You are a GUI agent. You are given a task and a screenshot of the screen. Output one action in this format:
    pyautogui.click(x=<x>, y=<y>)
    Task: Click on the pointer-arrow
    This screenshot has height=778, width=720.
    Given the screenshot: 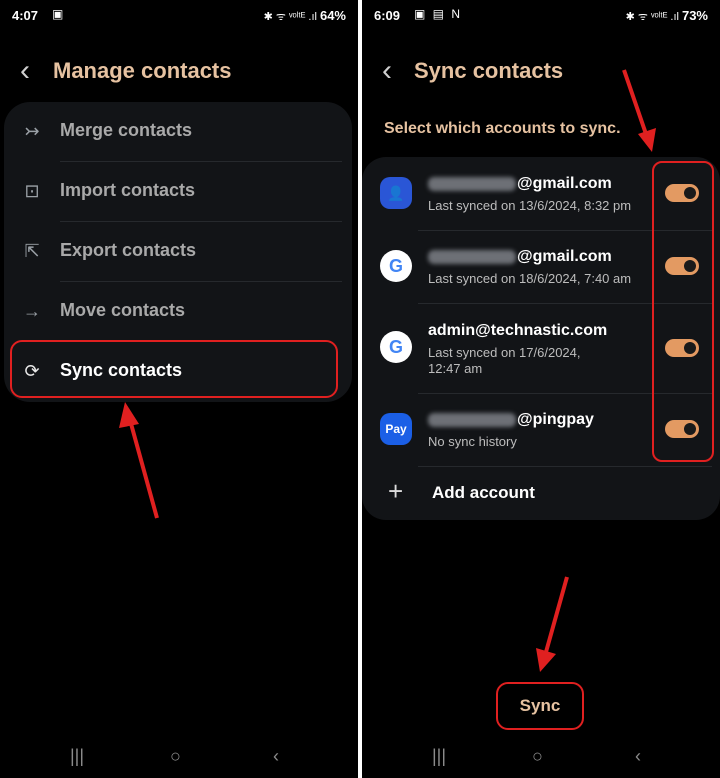 What is the action you would take?
    pyautogui.click(x=139, y=460)
    